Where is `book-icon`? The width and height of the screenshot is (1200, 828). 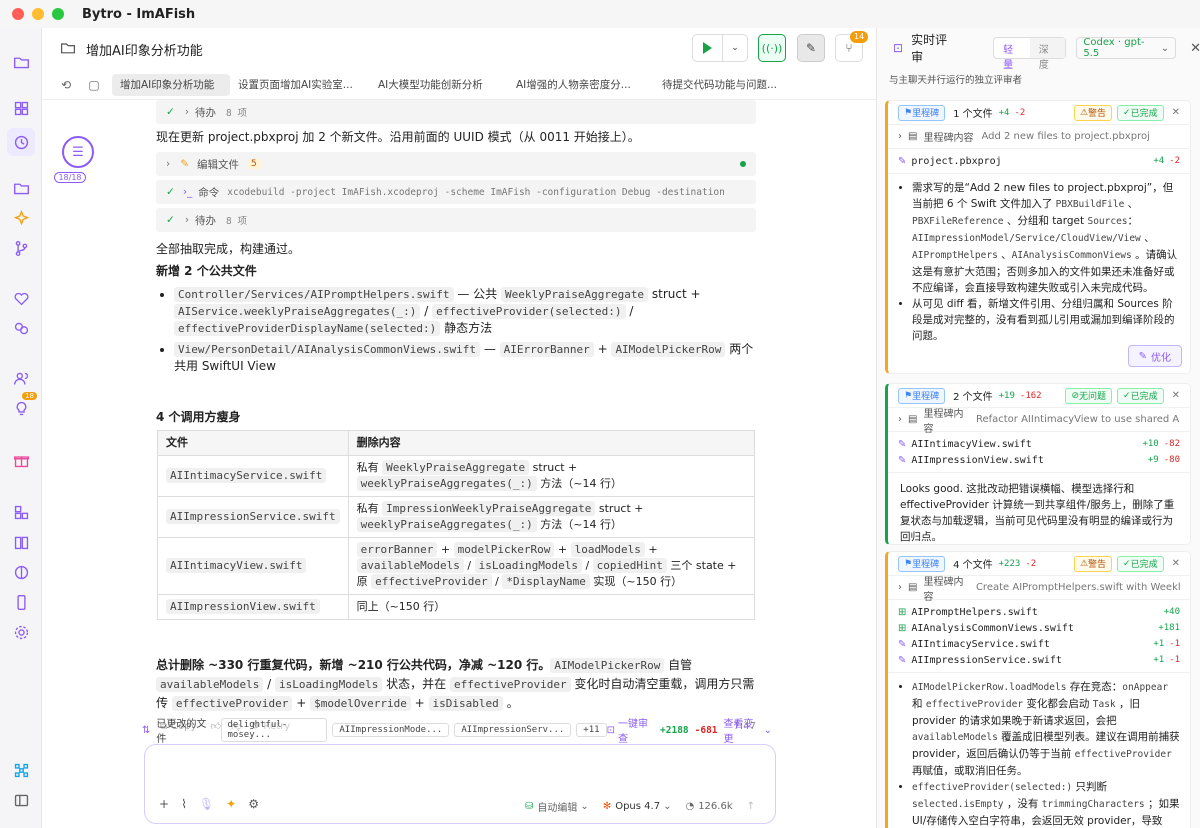
book-icon is located at coordinates (21, 542).